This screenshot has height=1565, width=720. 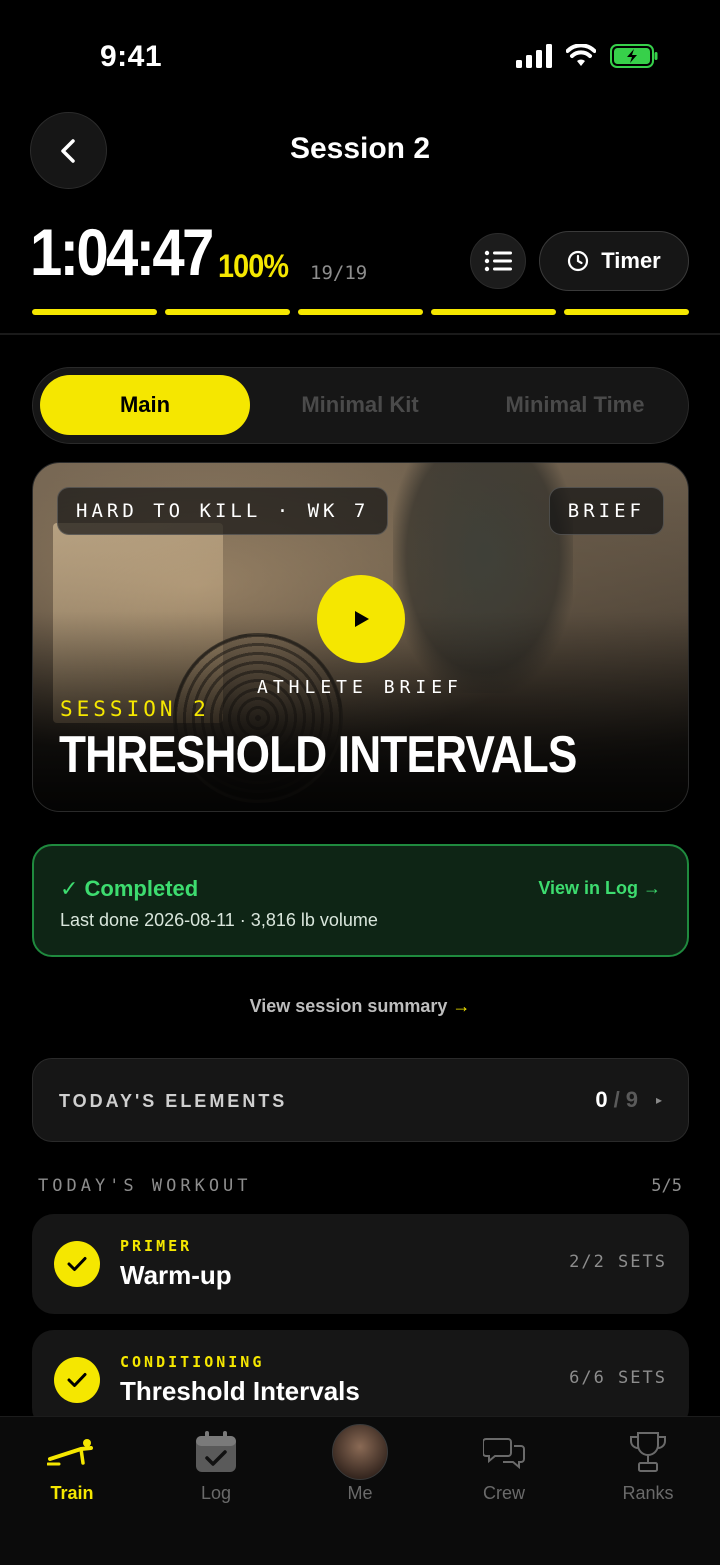 What do you see at coordinates (658, 1100) in the screenshot?
I see `caret-right-icon: ▸` at bounding box center [658, 1100].